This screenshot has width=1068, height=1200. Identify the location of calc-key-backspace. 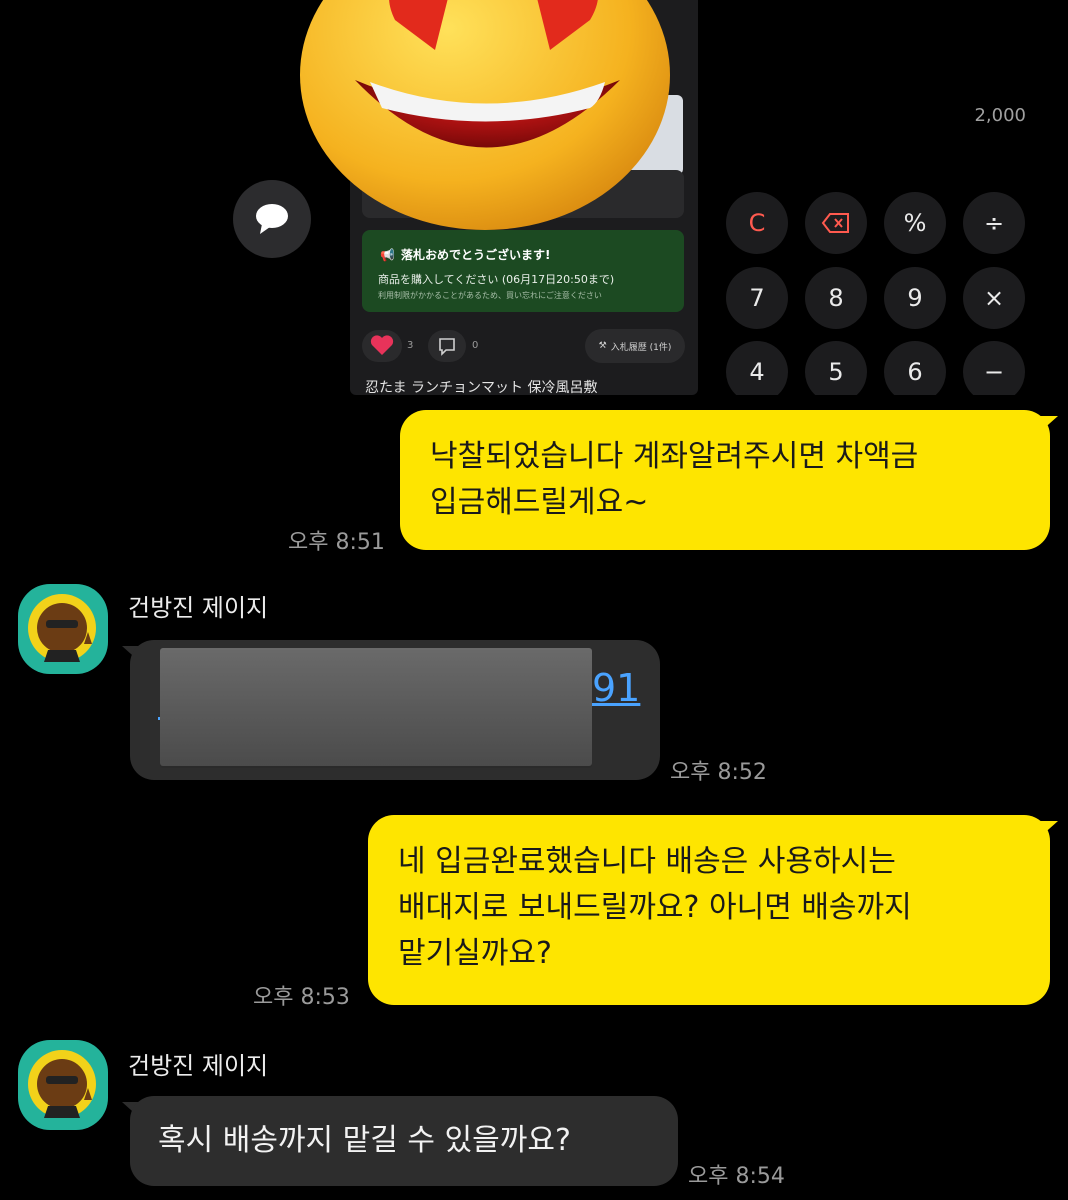
(836, 223).